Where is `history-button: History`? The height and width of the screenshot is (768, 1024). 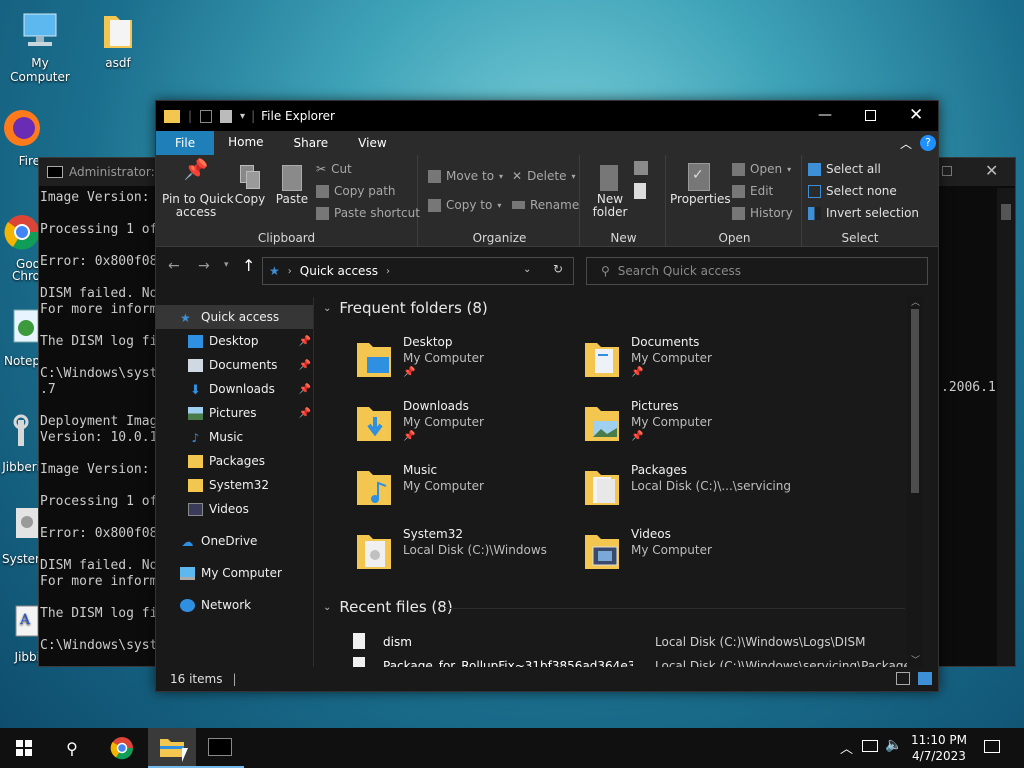
history-button: History is located at coordinates (762, 213).